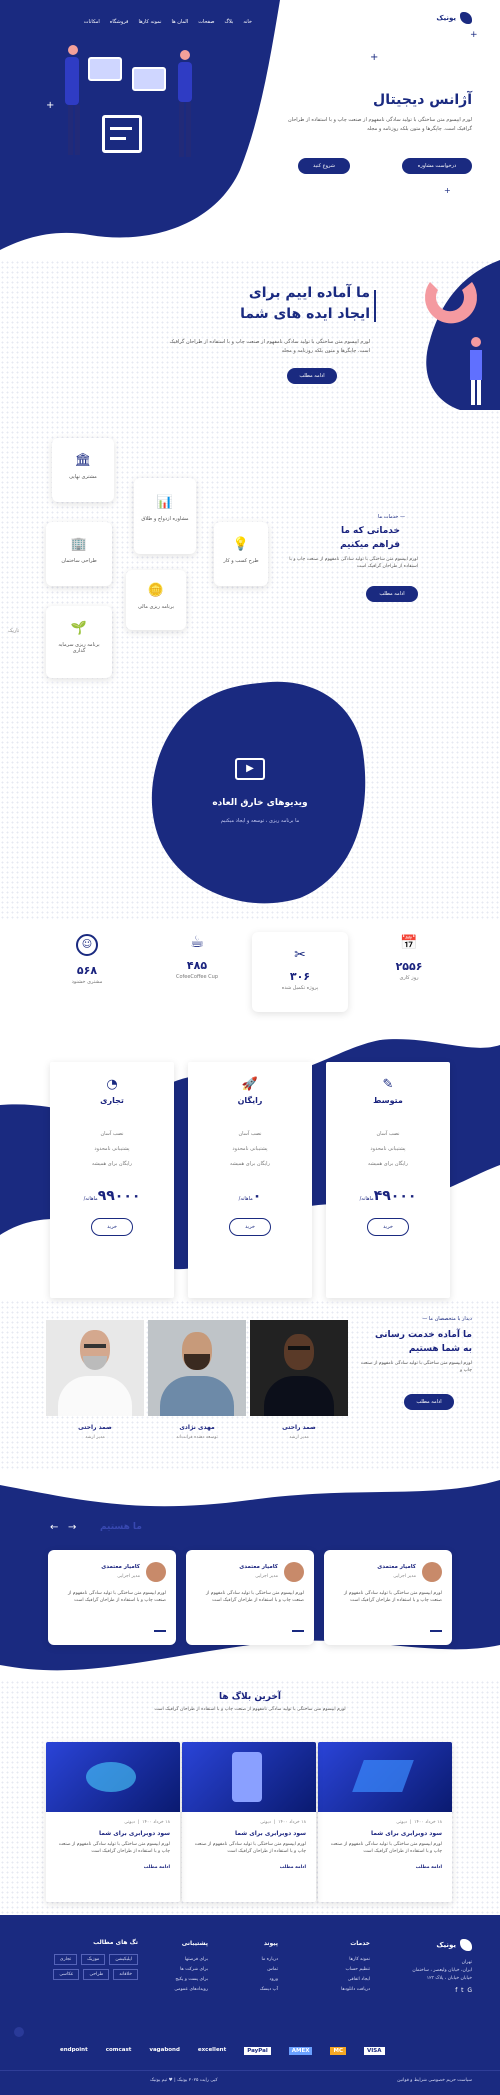  What do you see at coordinates (118, 2050) in the screenshot?
I see `brand-logo: comcast` at bounding box center [118, 2050].